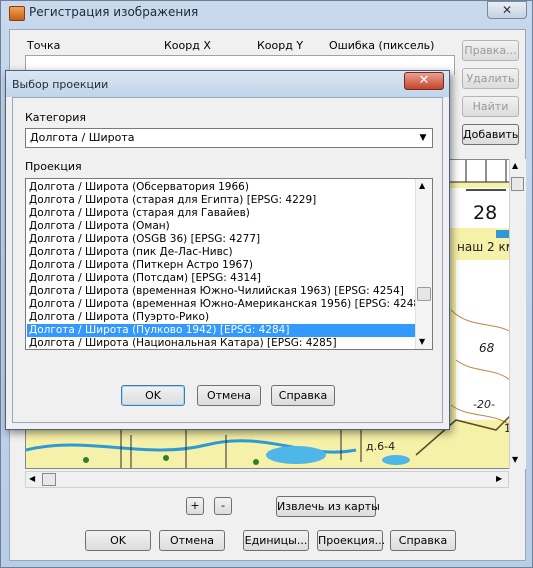 This screenshot has width=533, height=568. What do you see at coordinates (55, 117) in the screenshot?
I see `category-label: Категория` at bounding box center [55, 117].